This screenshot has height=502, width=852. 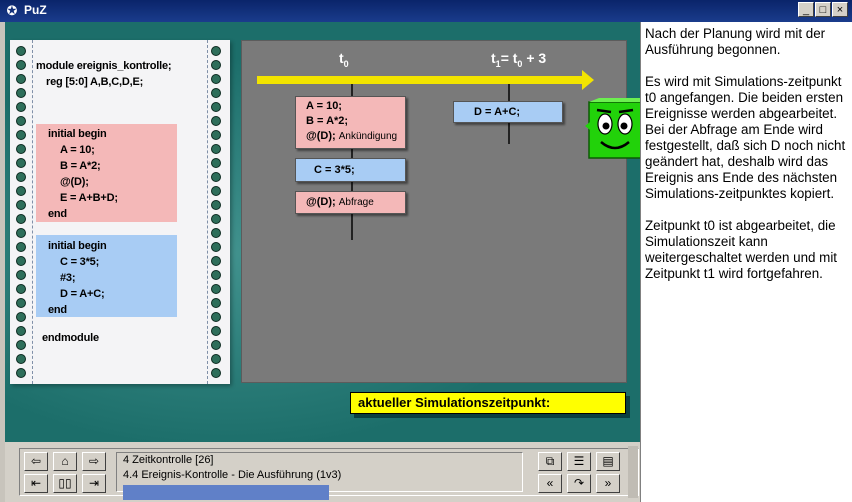 I want to click on time-axis-arrow, so click(x=588, y=80).